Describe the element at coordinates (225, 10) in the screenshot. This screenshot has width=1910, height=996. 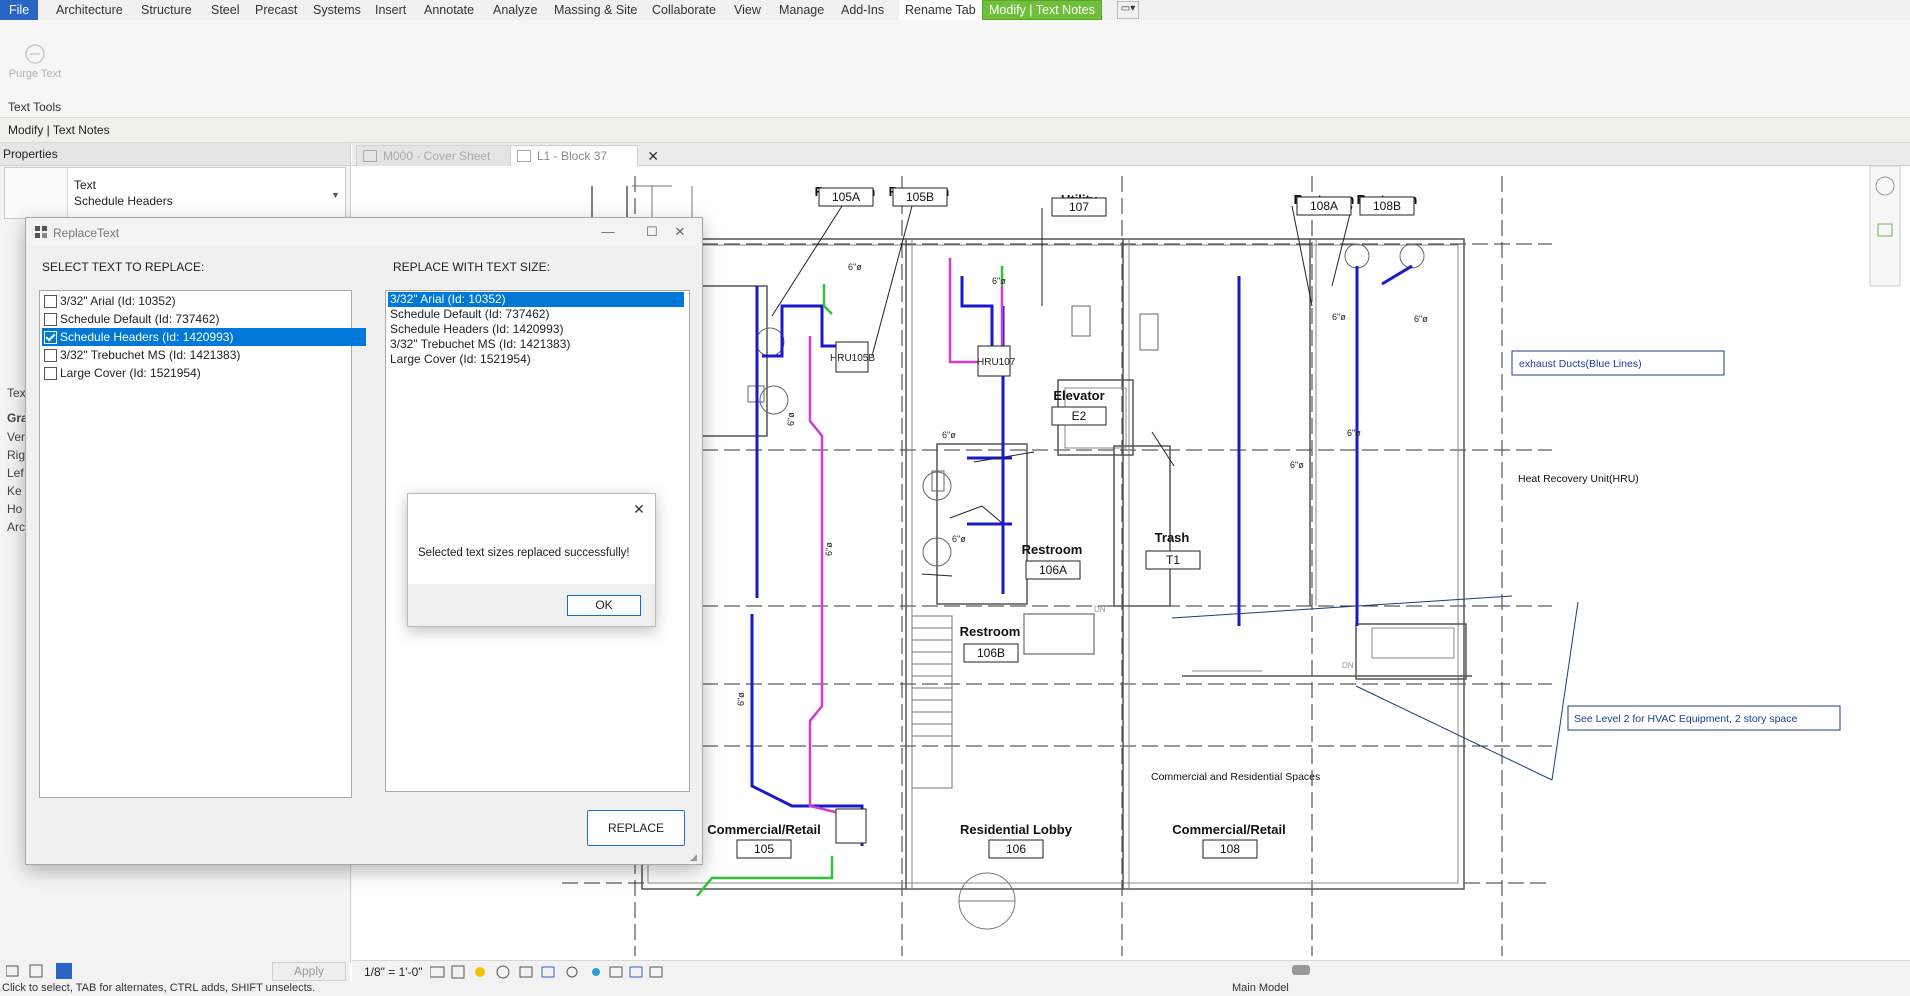
I see `tab-steel: Steel` at that location.